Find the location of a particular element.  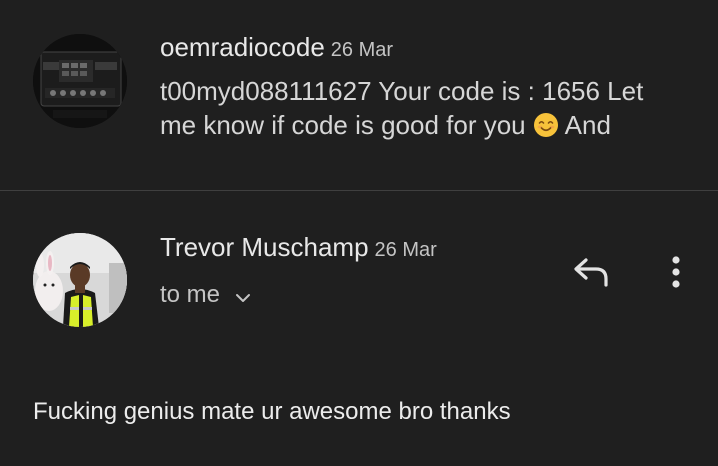

snippet-text: me know if code is good for you is located at coordinates (343, 125).